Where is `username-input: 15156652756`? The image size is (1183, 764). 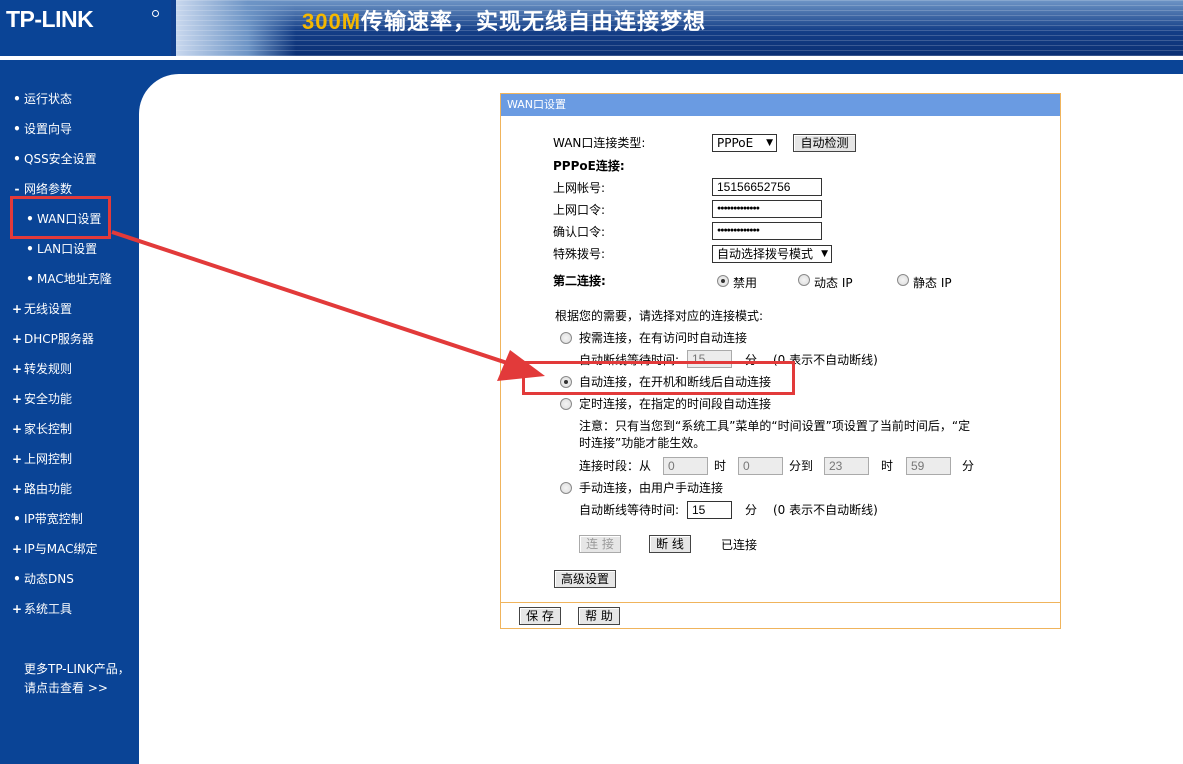
username-input: 15156652756 is located at coordinates (767, 187).